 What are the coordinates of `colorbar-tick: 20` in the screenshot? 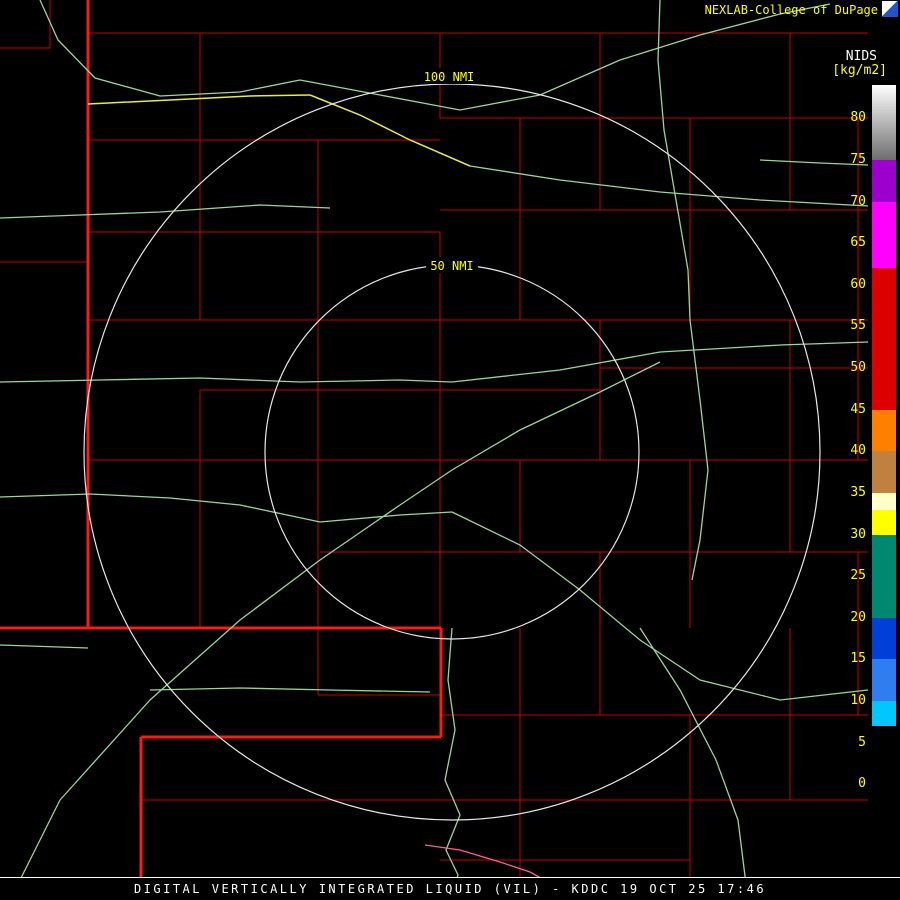 It's located at (858, 617).